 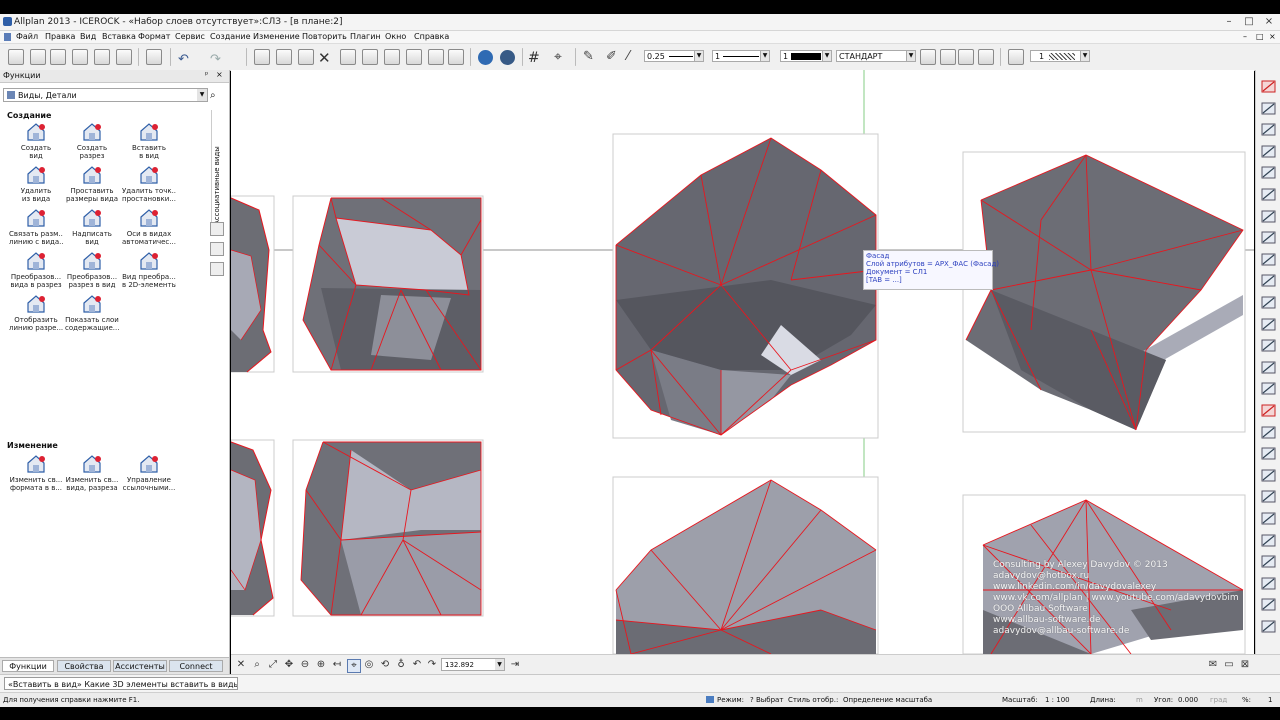 I want to click on function-button: Создать разрез, so click(x=92, y=141).